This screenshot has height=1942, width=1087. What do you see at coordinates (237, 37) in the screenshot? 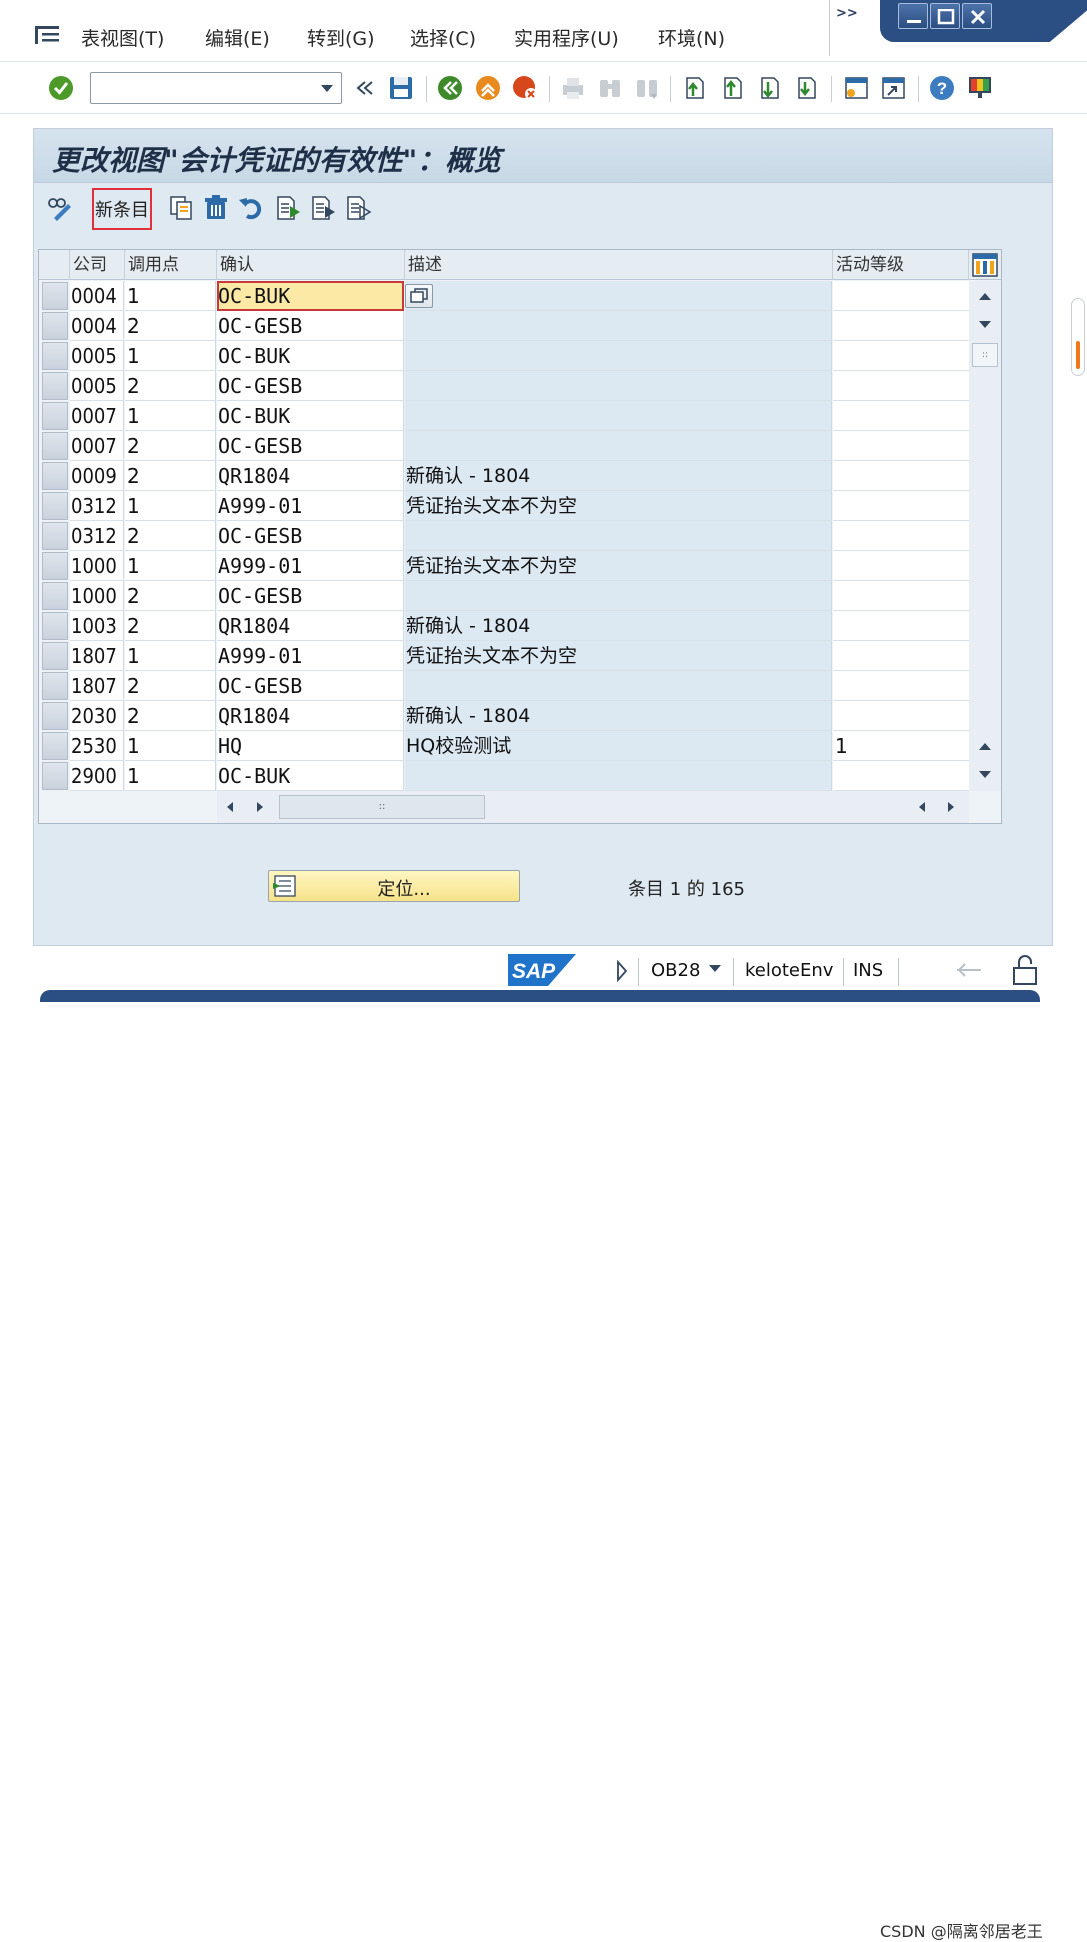
I see `menu-edit: 编辑(E)` at bounding box center [237, 37].